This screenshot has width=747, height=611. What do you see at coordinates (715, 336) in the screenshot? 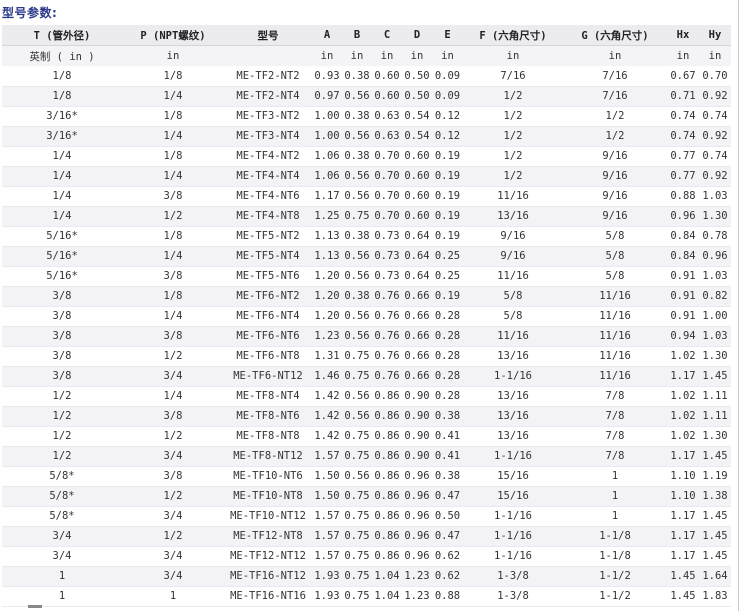
I see `cell-hy: 1.03` at bounding box center [715, 336].